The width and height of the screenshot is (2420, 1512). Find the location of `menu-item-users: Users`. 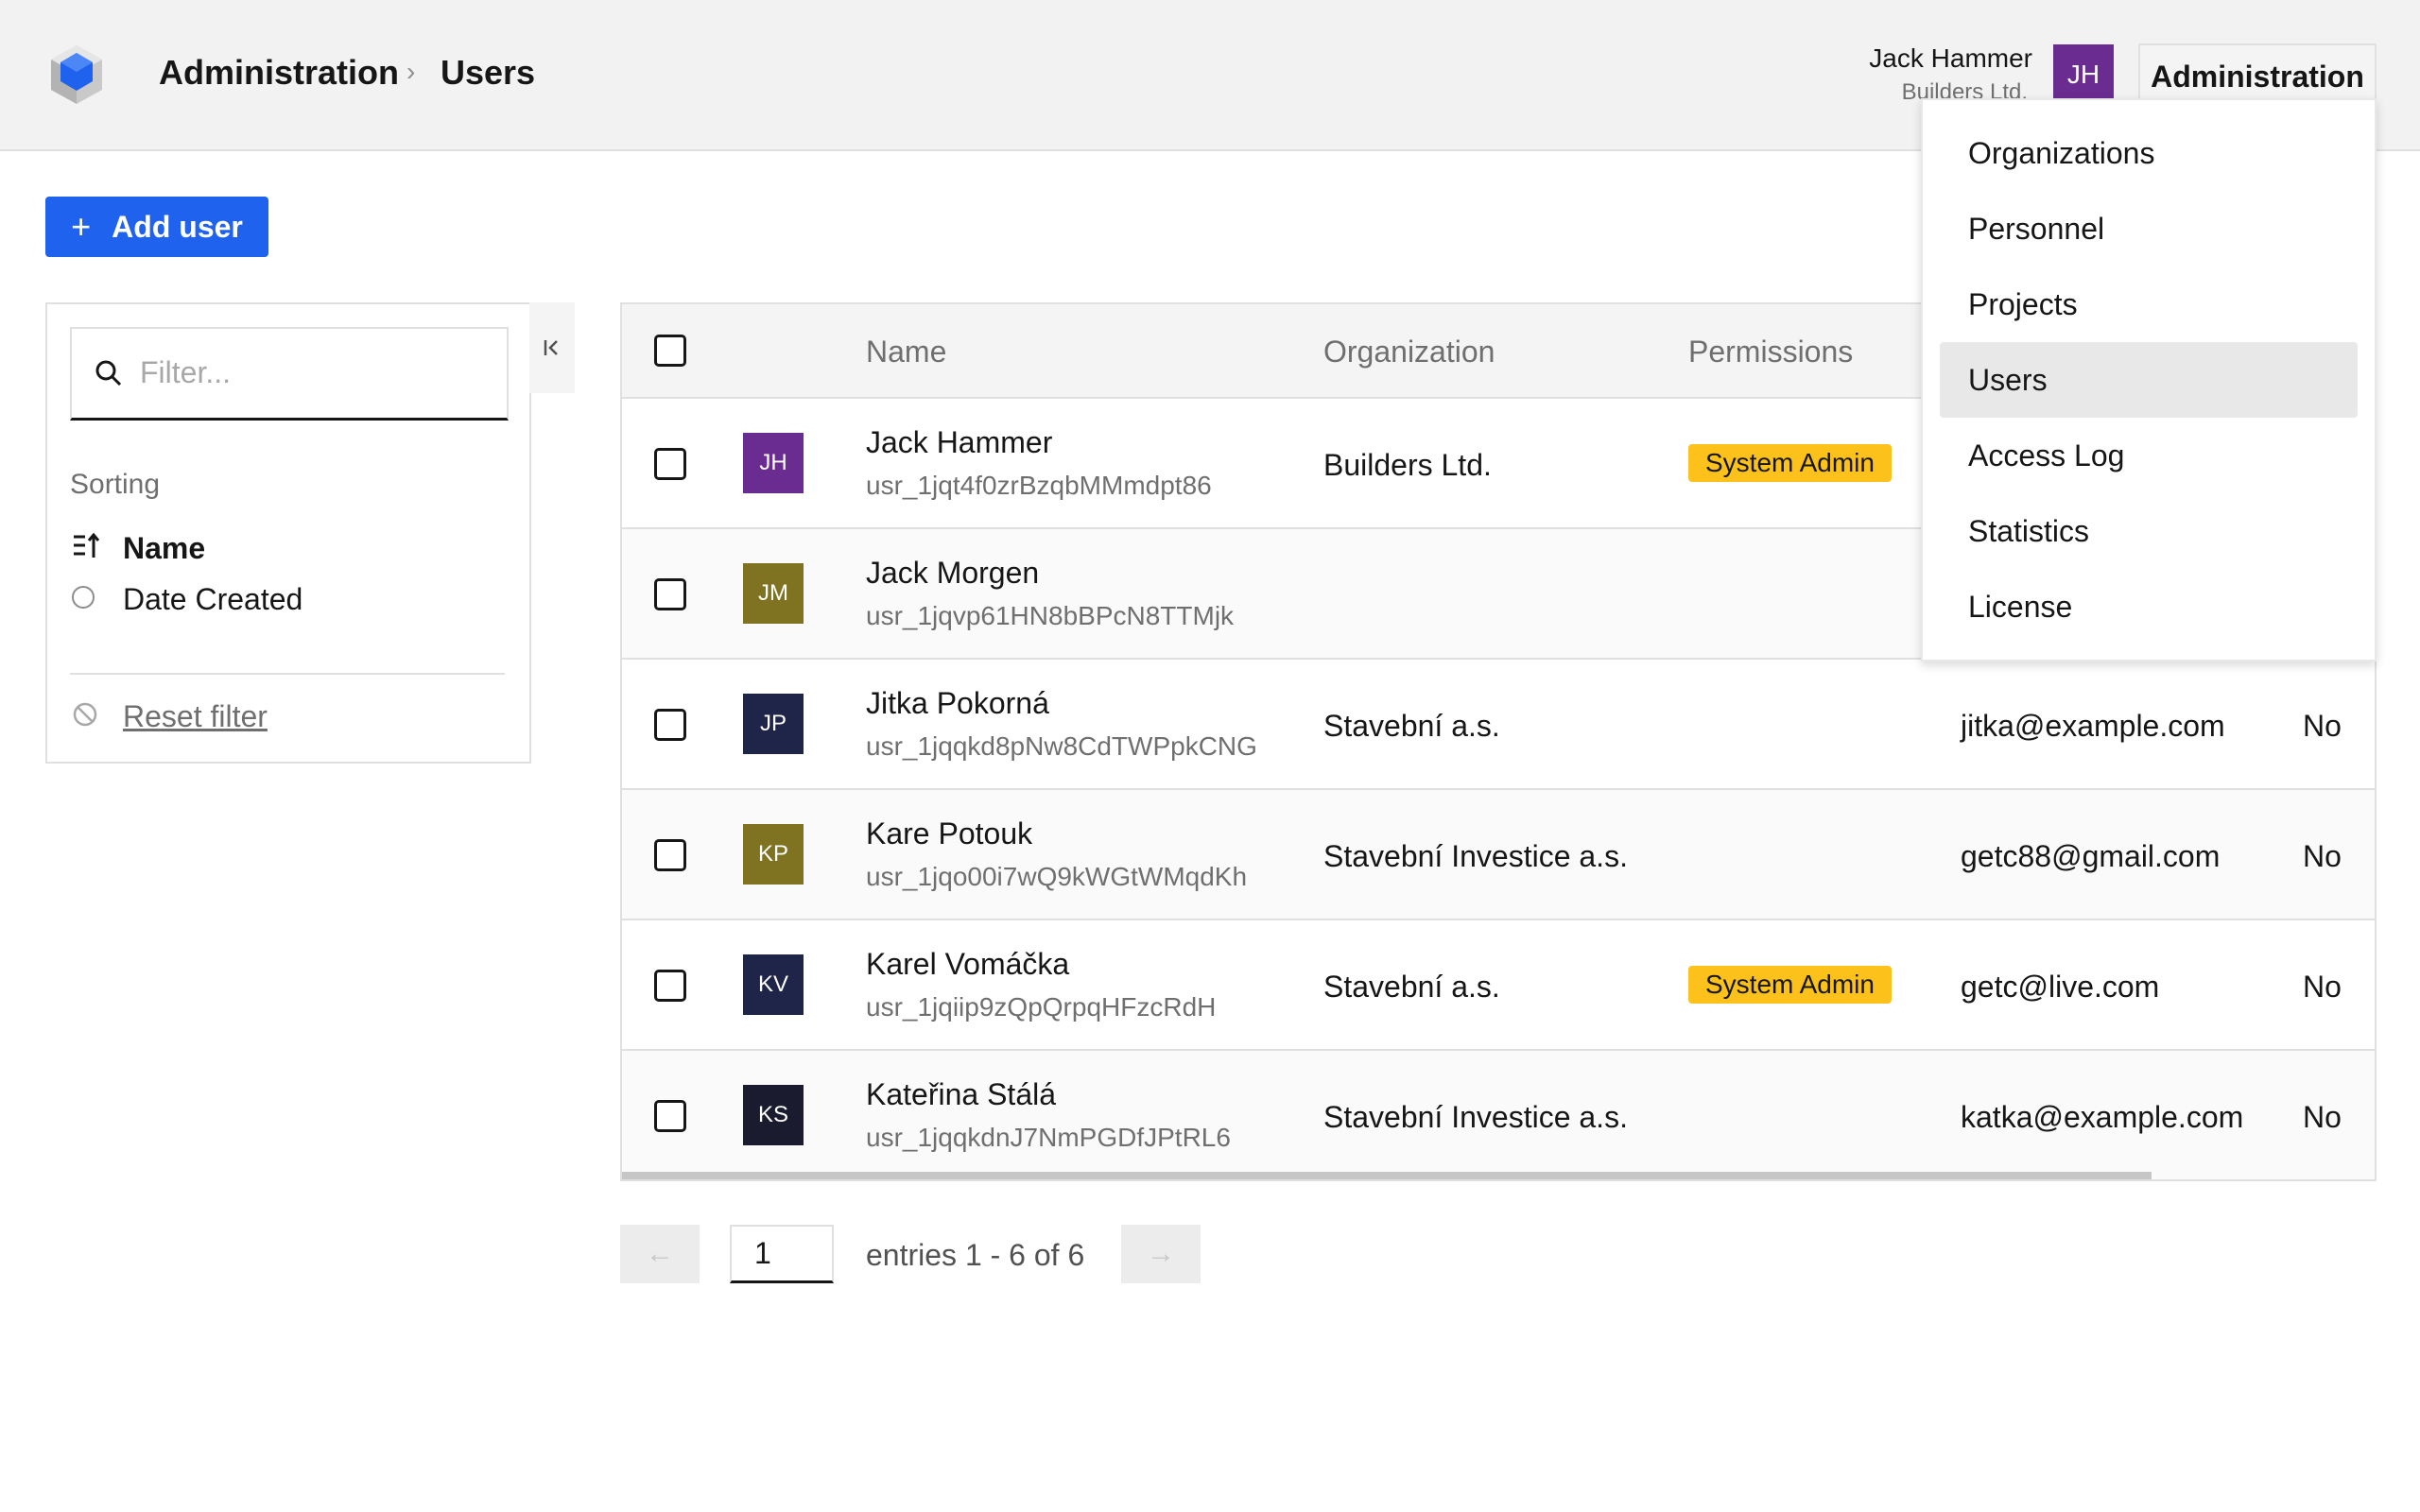

menu-item-users: Users is located at coordinates (2149, 380).